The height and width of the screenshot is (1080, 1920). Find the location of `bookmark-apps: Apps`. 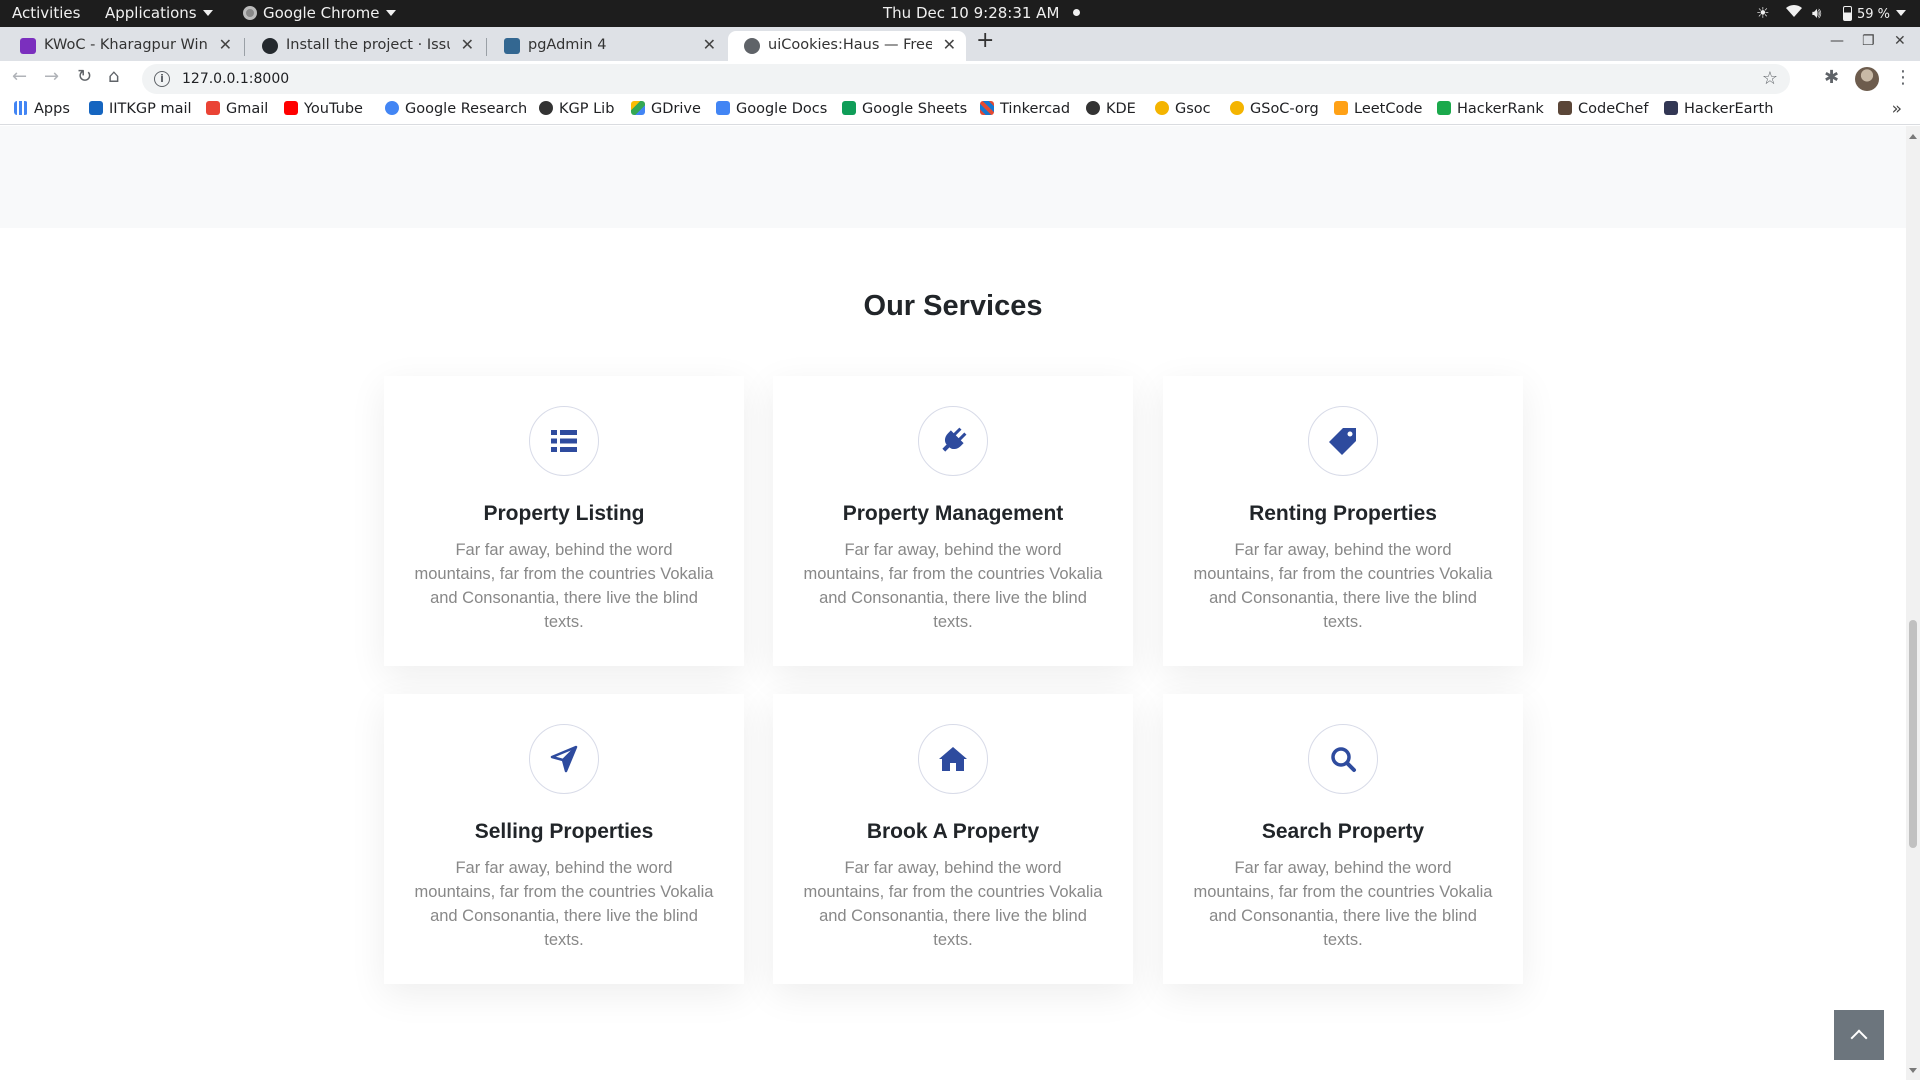

bookmark-apps: Apps is located at coordinates (42, 109).